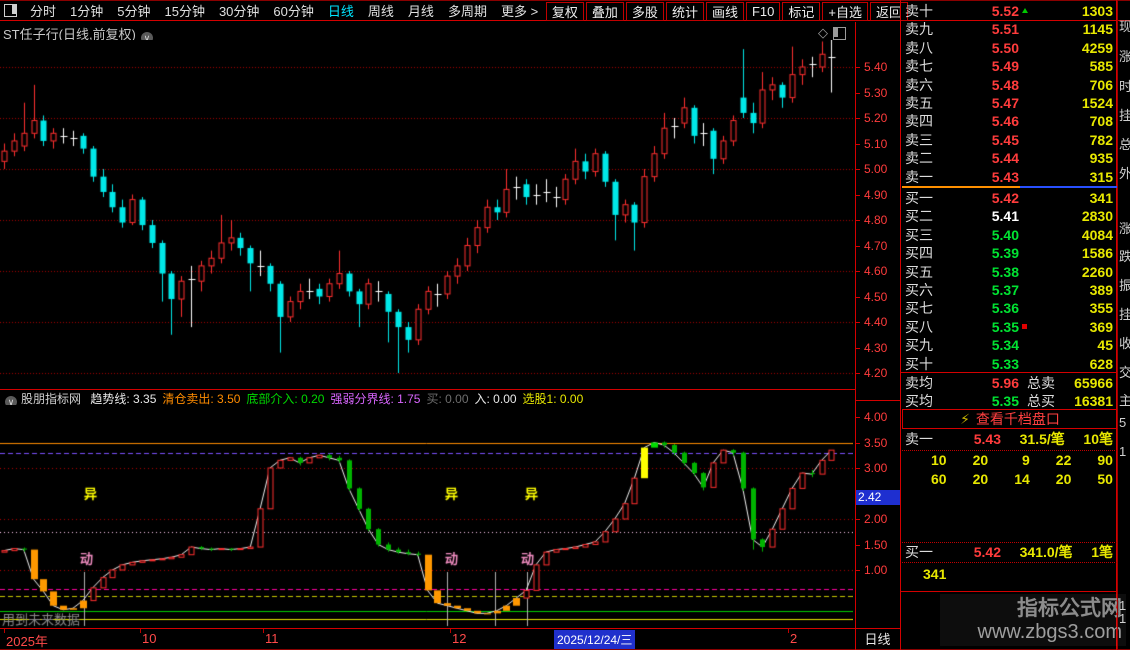 The image size is (1130, 650). I want to click on queue-lot: 50, so click(1105, 479).